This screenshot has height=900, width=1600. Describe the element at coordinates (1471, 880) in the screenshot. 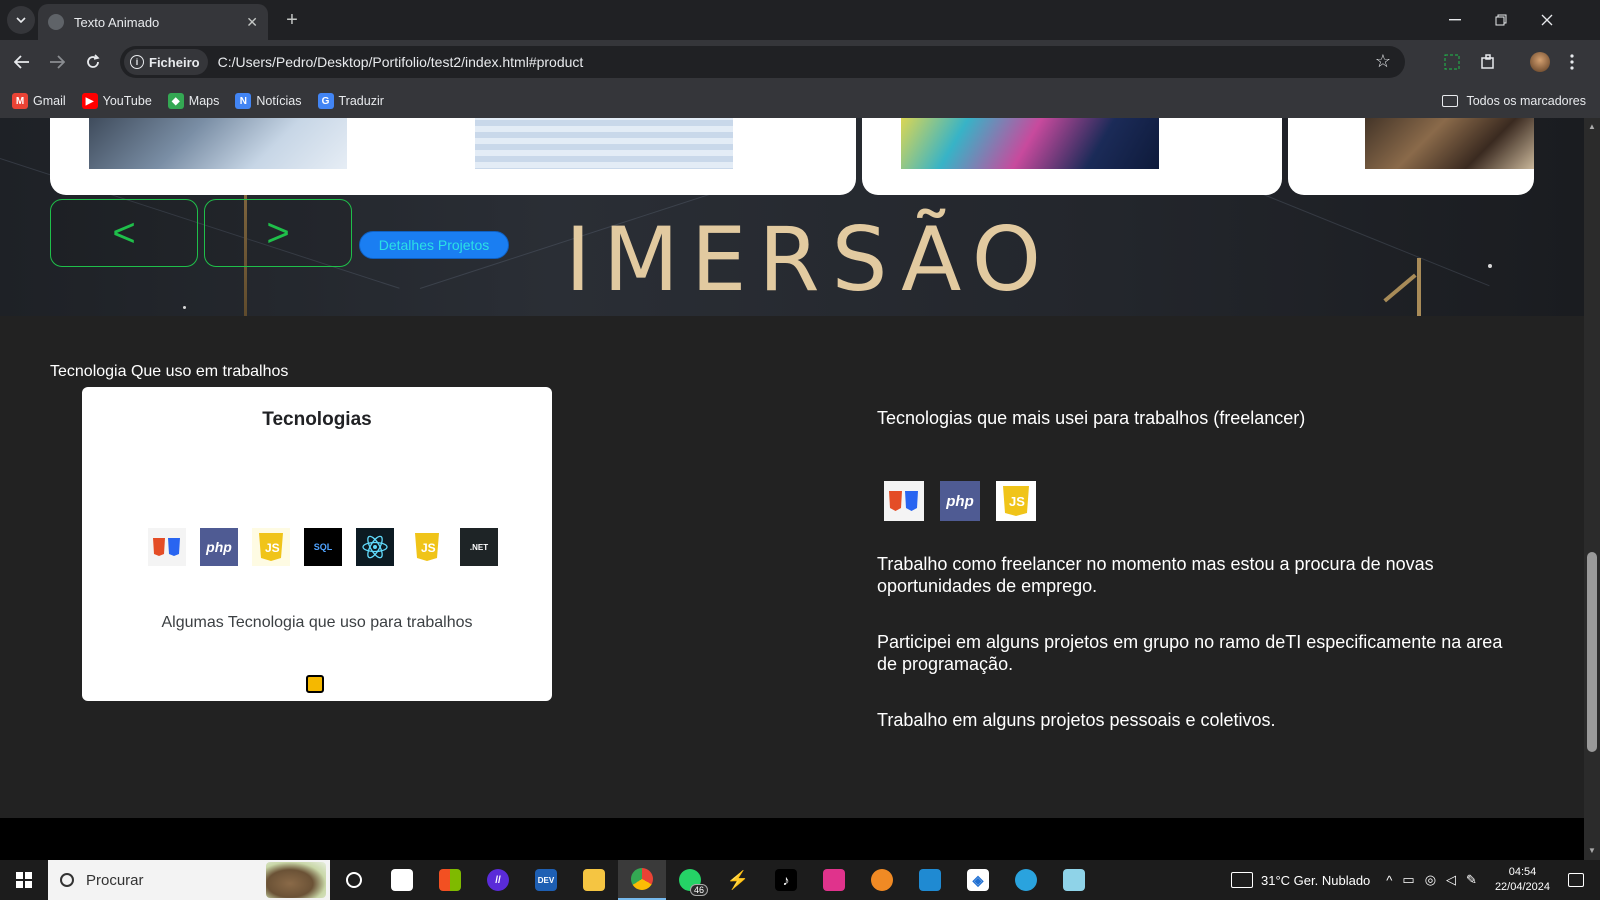

I see `pen-icon: ✎` at that location.